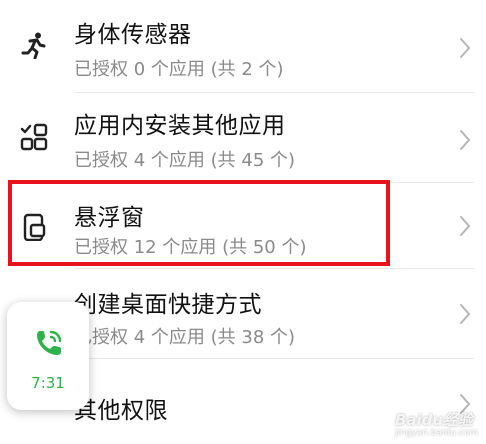  What do you see at coordinates (190, 247) in the screenshot?
I see `permission-subtitle: 已授权 12 个应用 (共 50 个)` at bounding box center [190, 247].